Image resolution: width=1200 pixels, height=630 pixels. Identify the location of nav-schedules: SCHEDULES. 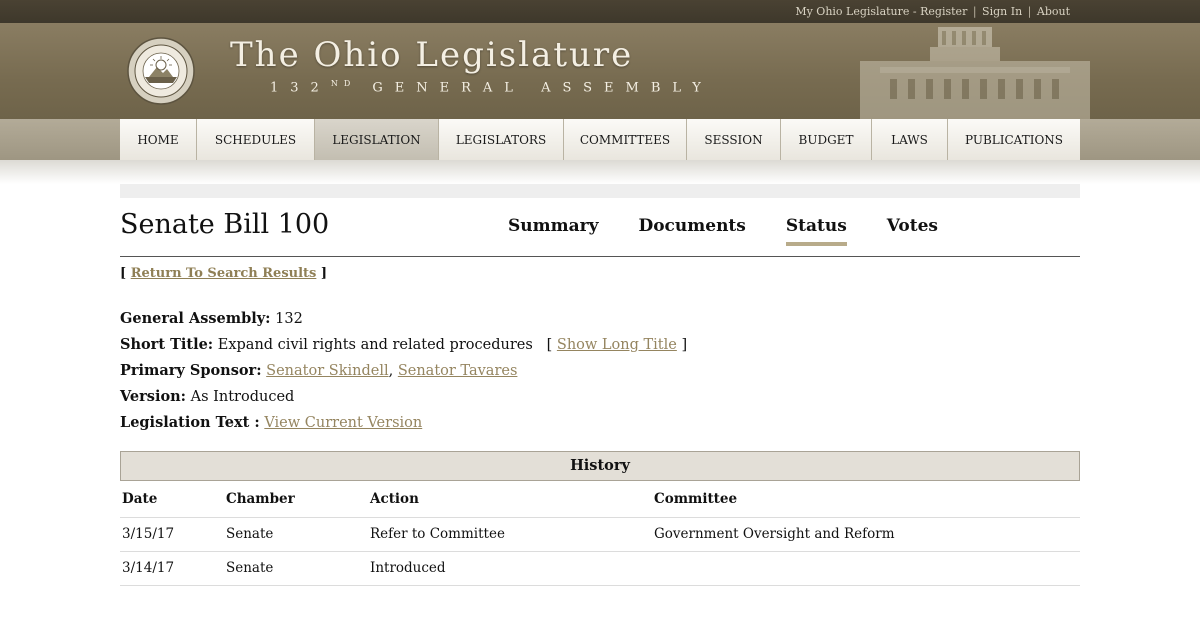
(256, 139).